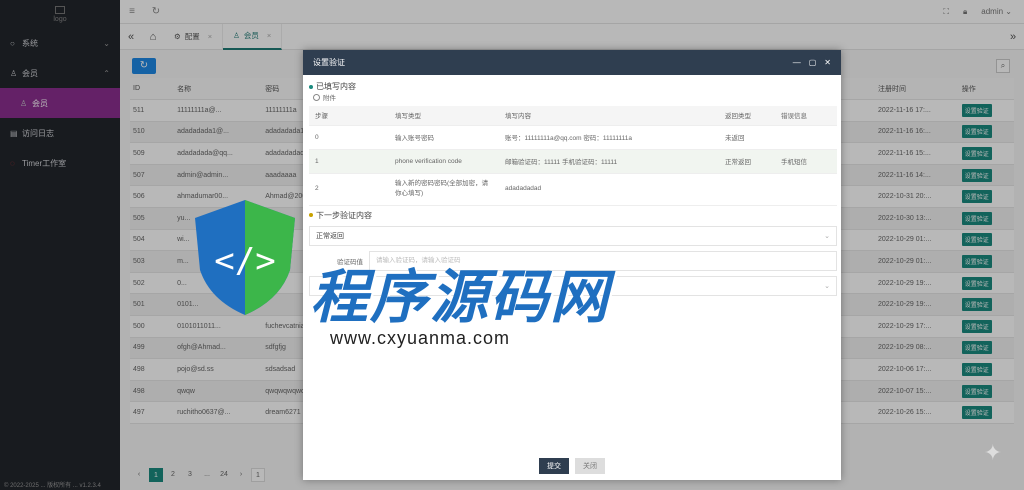  Describe the element at coordinates (420, 338) in the screenshot. I see `watermark-url: www.cxyuanma.com` at that location.